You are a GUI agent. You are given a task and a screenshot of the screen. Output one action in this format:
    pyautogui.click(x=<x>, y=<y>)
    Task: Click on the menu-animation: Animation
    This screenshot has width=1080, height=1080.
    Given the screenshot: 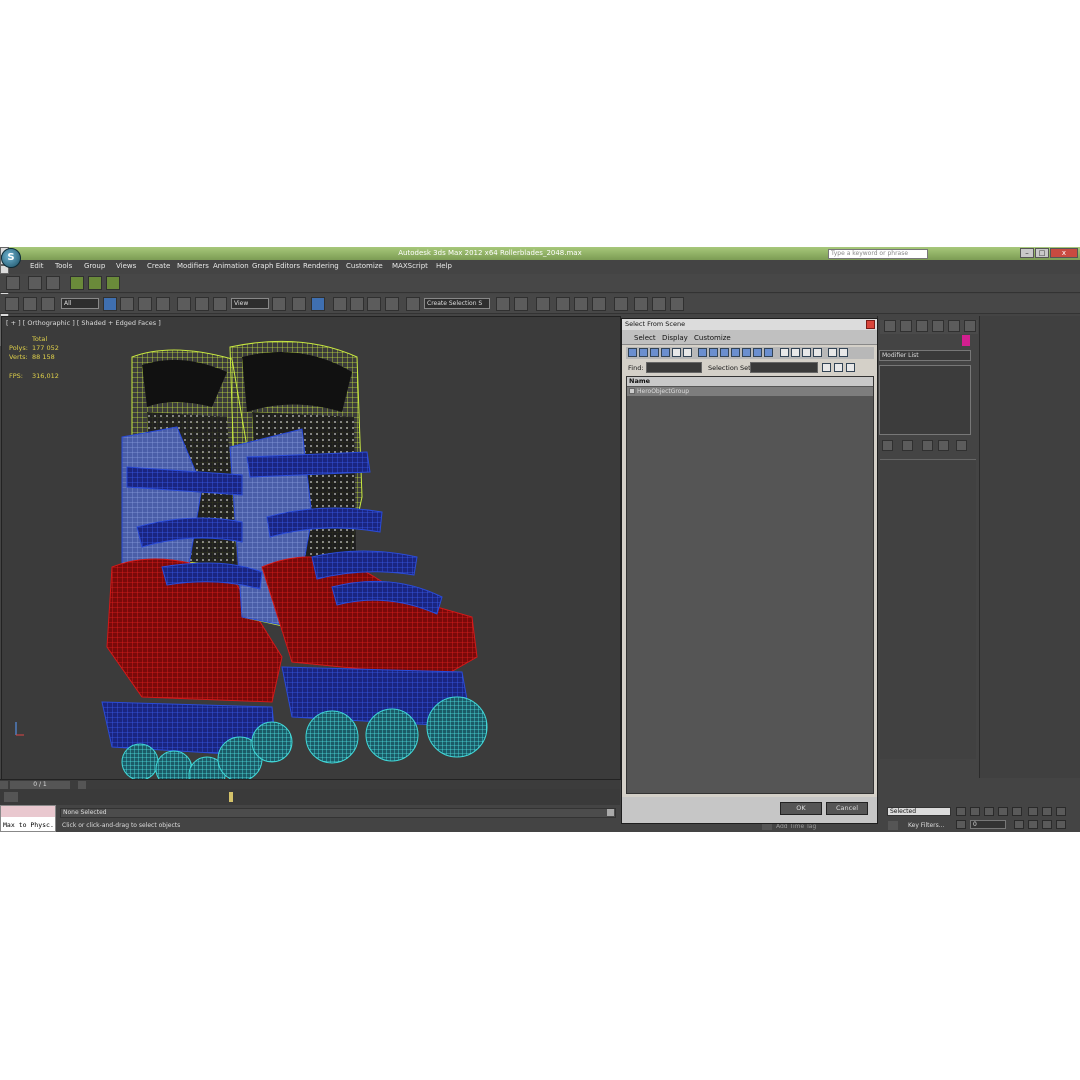 What is the action you would take?
    pyautogui.click(x=231, y=266)
    